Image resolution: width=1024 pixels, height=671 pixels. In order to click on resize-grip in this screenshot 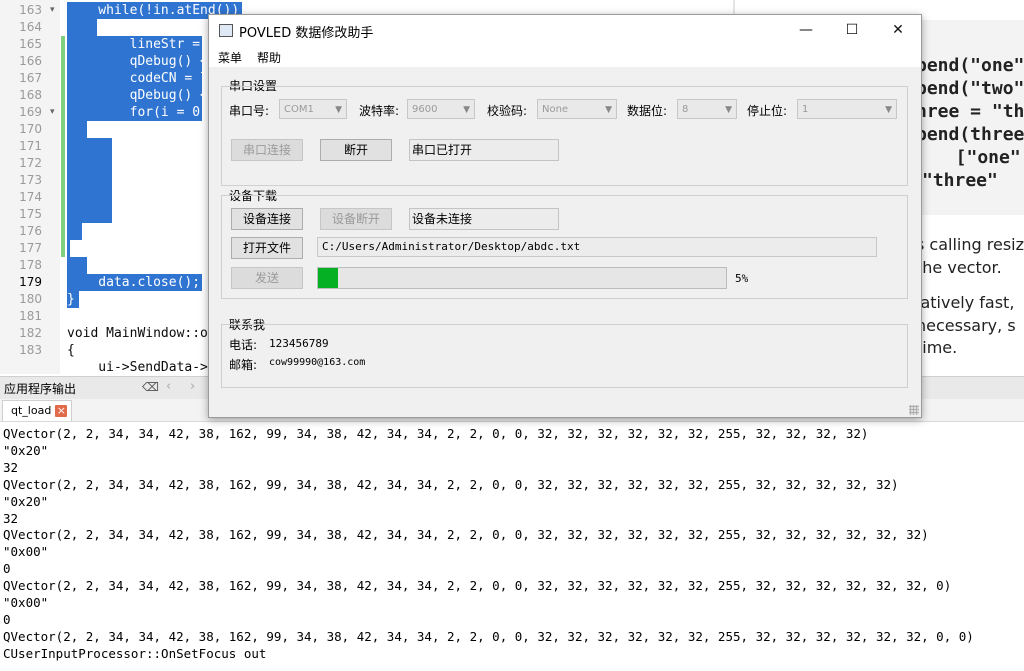, I will do `click(914, 410)`.